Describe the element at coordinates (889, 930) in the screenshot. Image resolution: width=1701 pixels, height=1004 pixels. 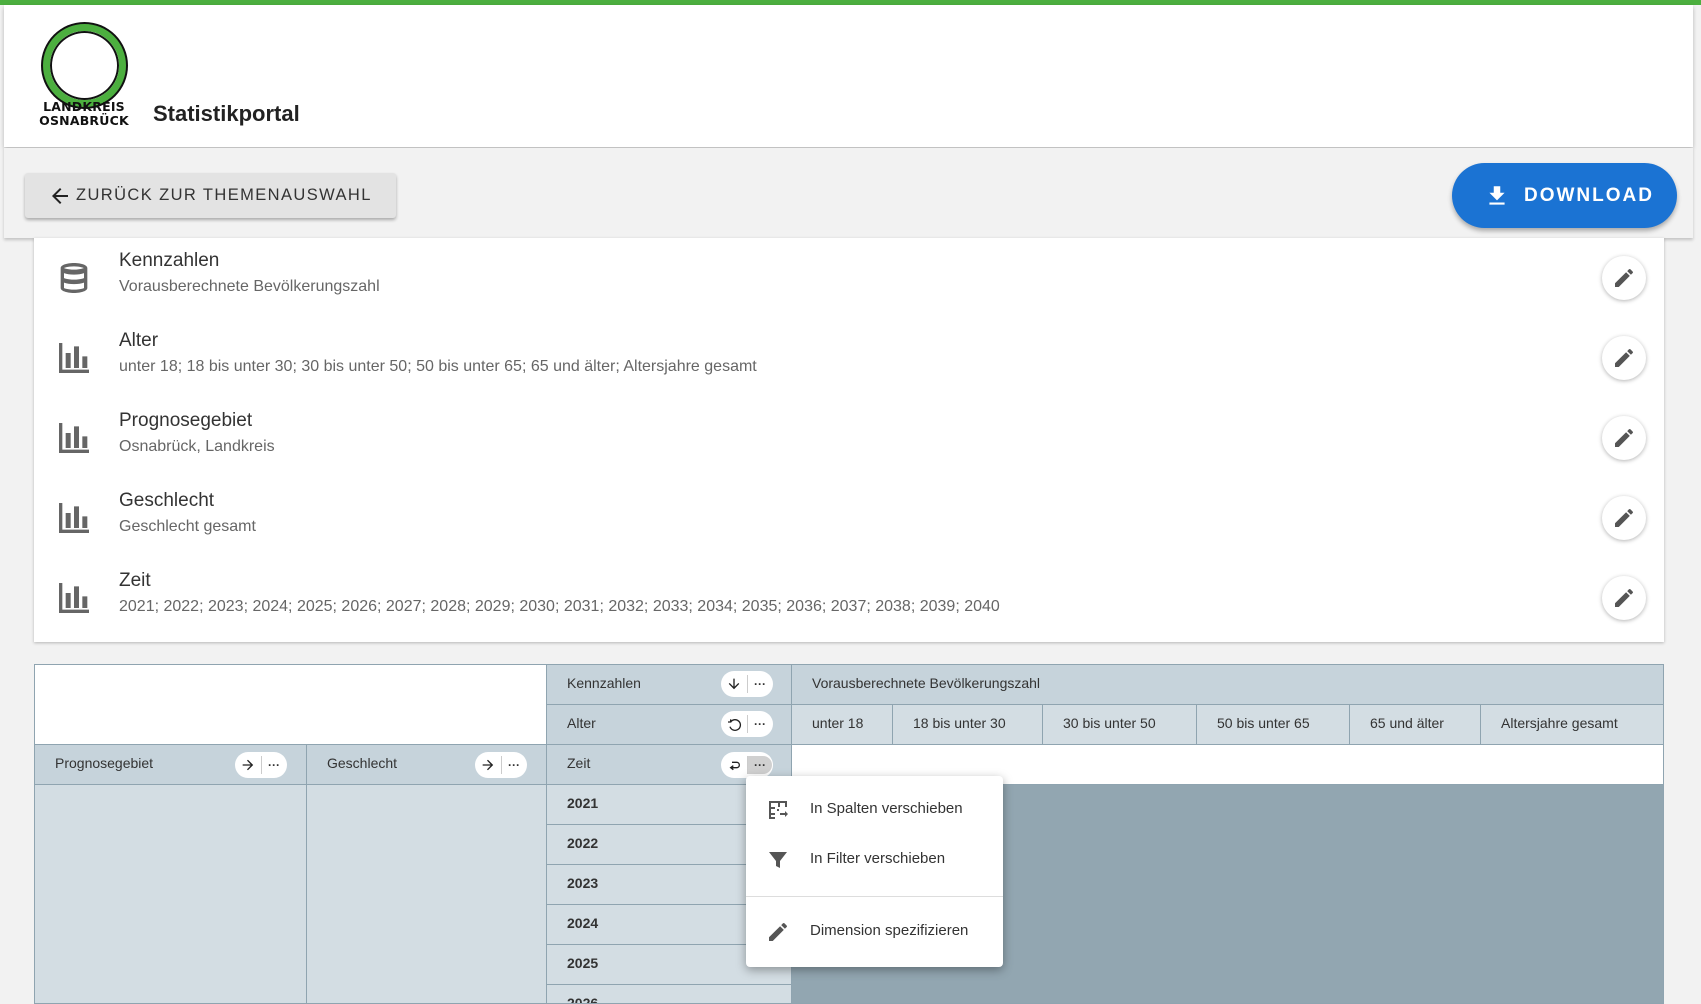
I see `menu-item-label: Dimension spezifizieren` at that location.